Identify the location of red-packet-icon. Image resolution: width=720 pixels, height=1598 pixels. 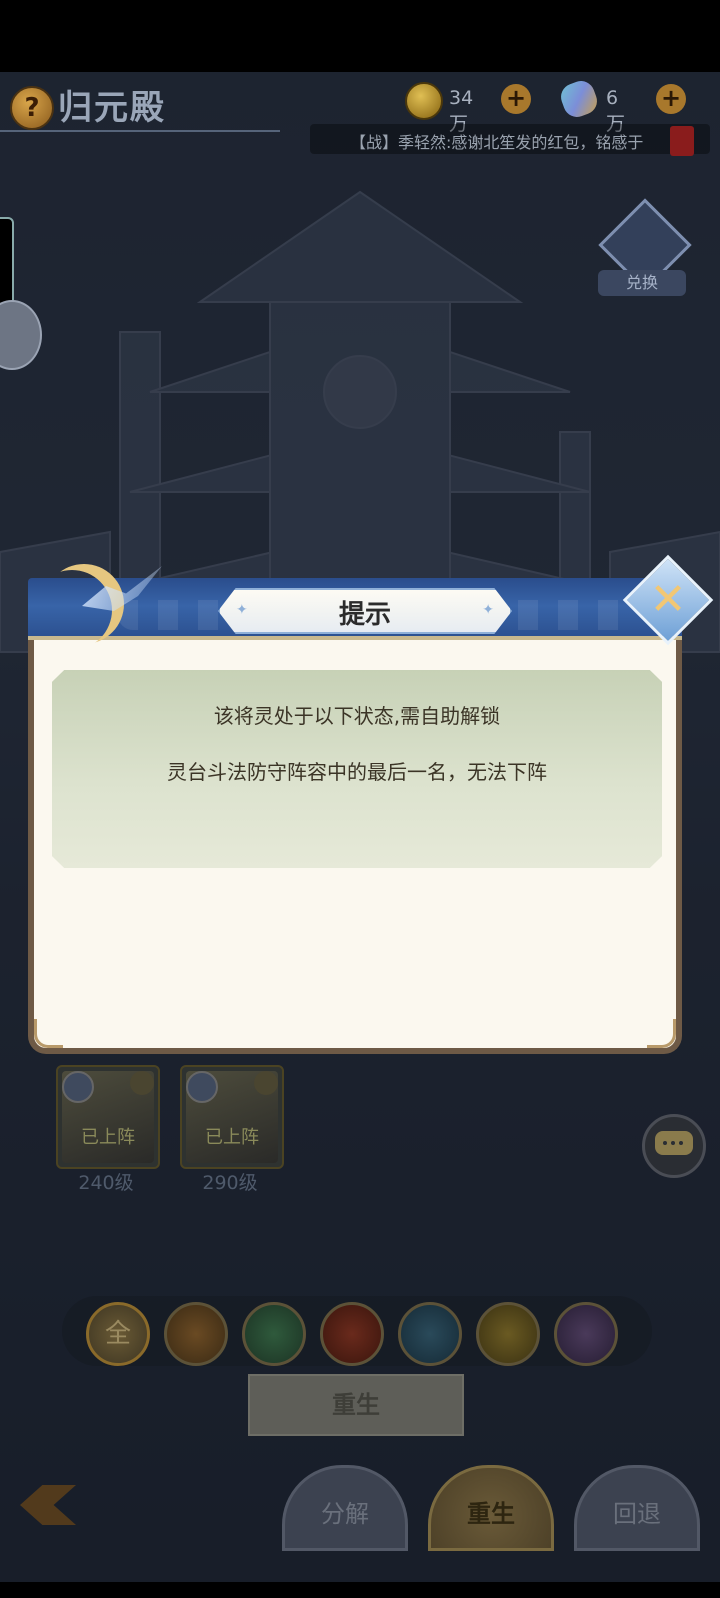
(682, 141).